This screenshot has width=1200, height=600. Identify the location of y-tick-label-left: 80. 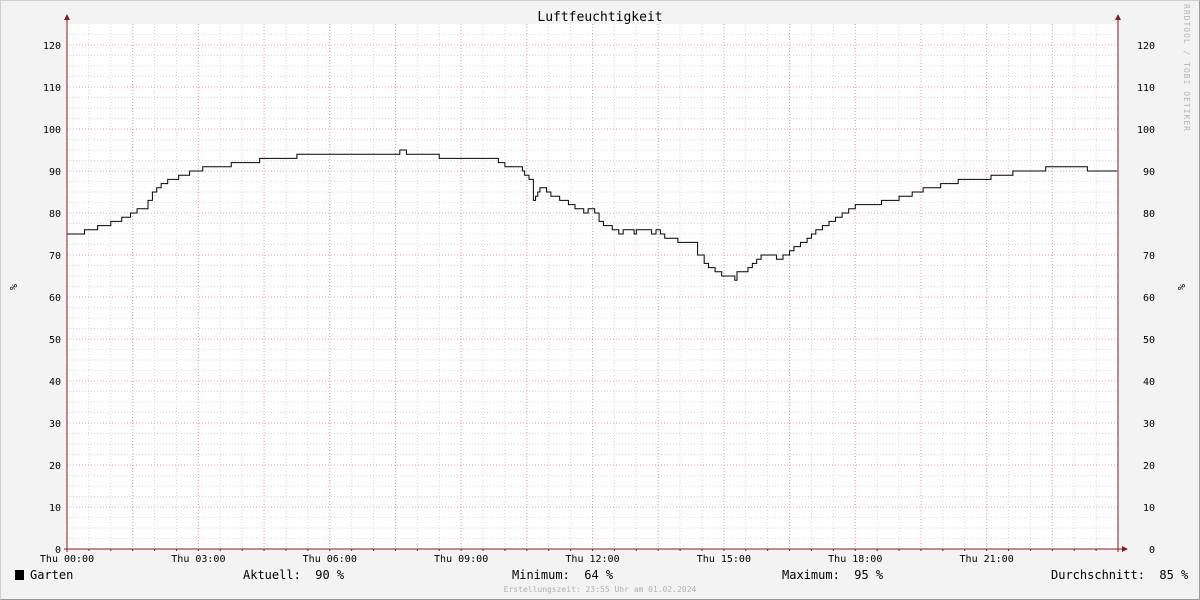
(55, 214).